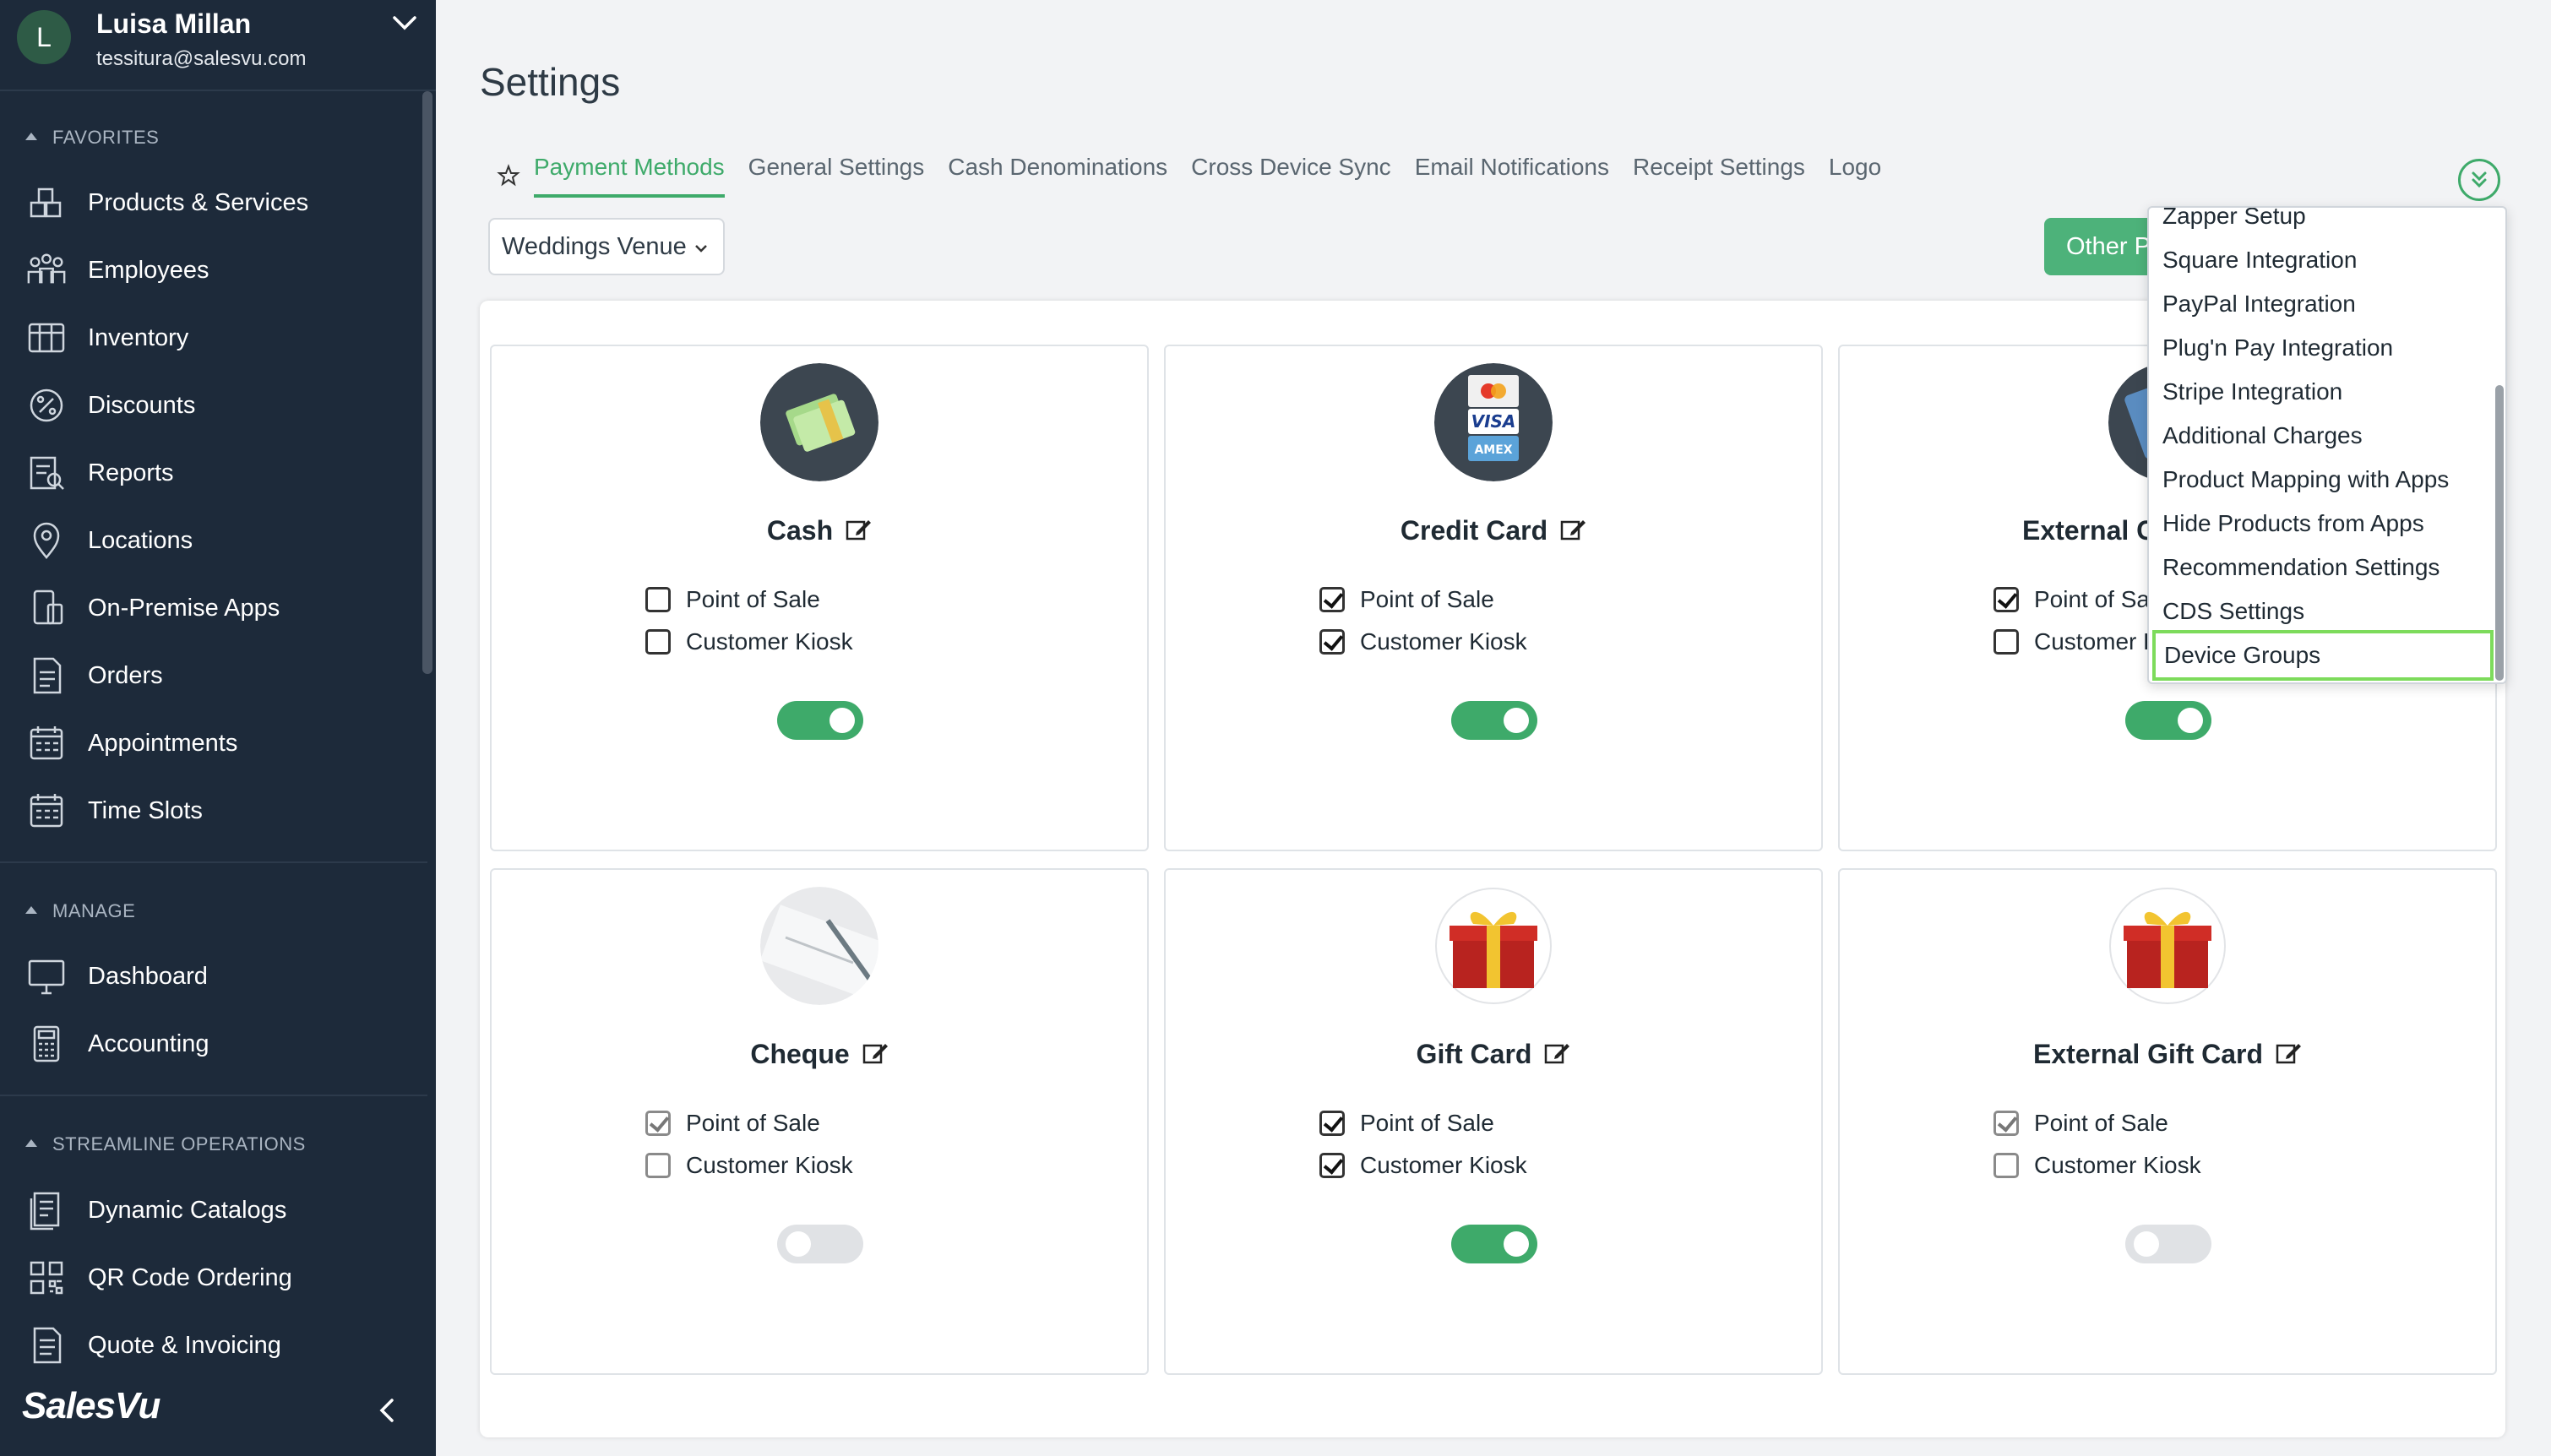 The width and height of the screenshot is (2551, 1456). I want to click on sidebar-item-accounting: Accounting, so click(223, 1044).